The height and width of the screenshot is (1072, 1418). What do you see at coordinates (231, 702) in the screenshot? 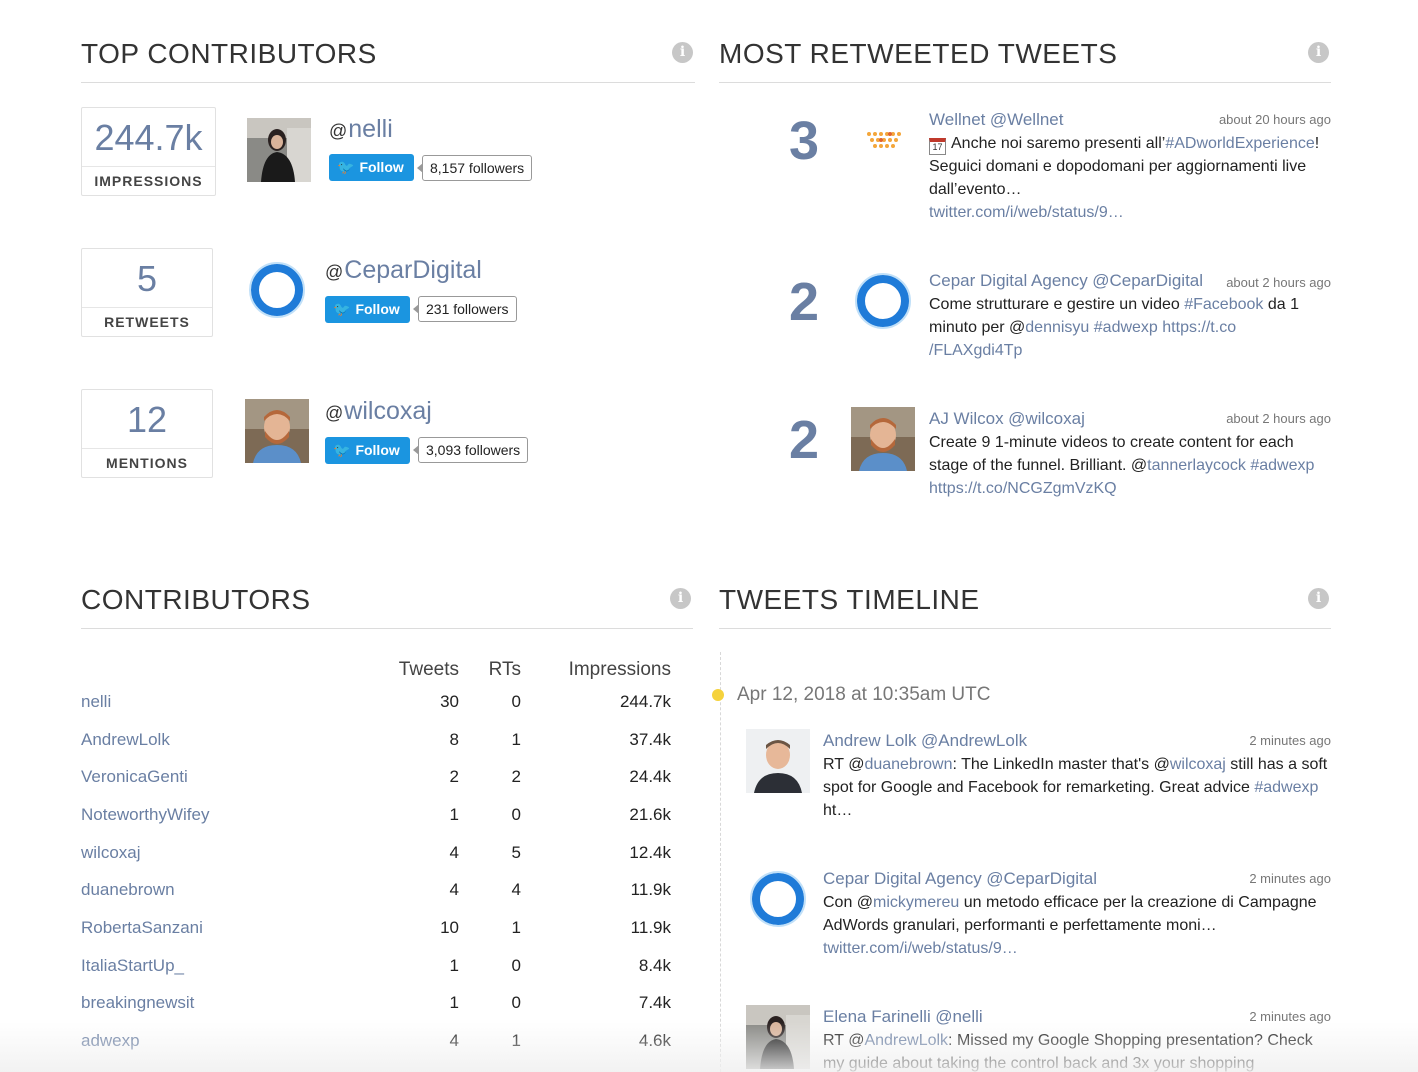
I see `contributor-name-link: nelli` at bounding box center [231, 702].